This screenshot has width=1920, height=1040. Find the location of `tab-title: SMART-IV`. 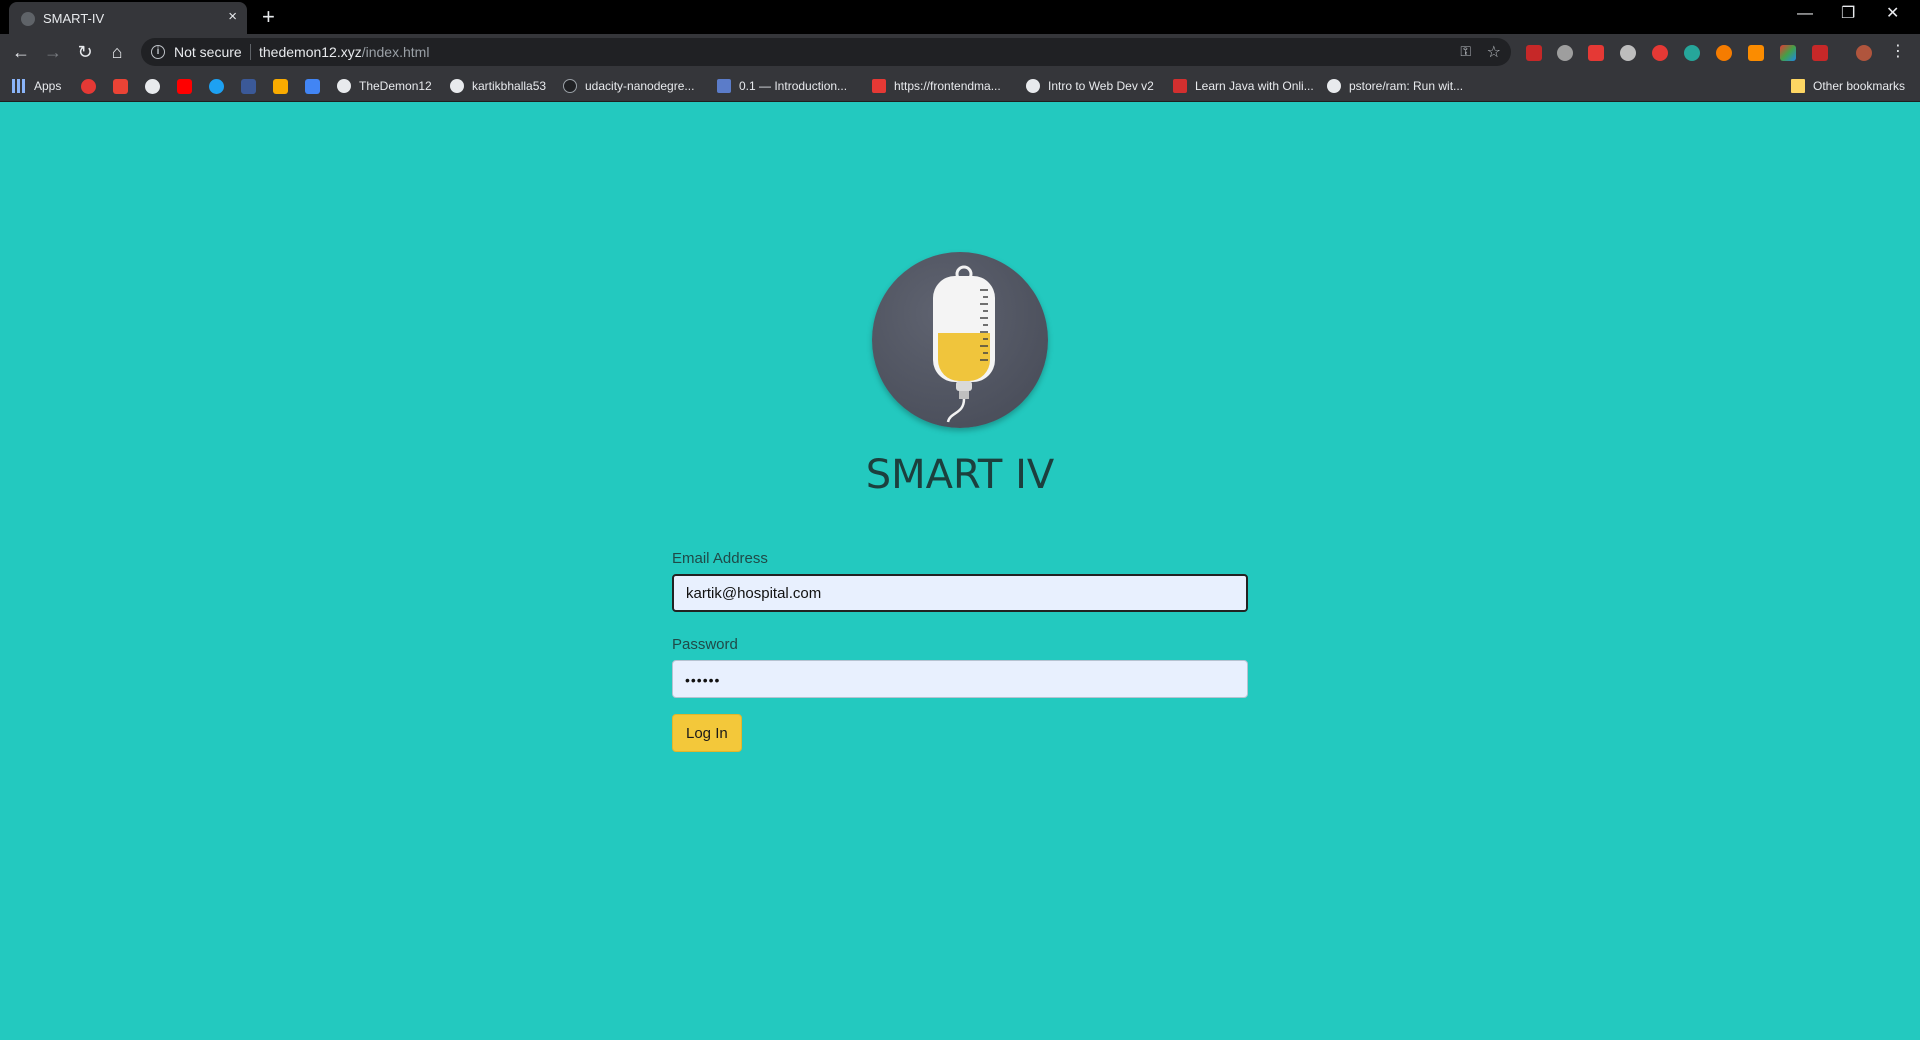

tab-title: SMART-IV is located at coordinates (74, 18).